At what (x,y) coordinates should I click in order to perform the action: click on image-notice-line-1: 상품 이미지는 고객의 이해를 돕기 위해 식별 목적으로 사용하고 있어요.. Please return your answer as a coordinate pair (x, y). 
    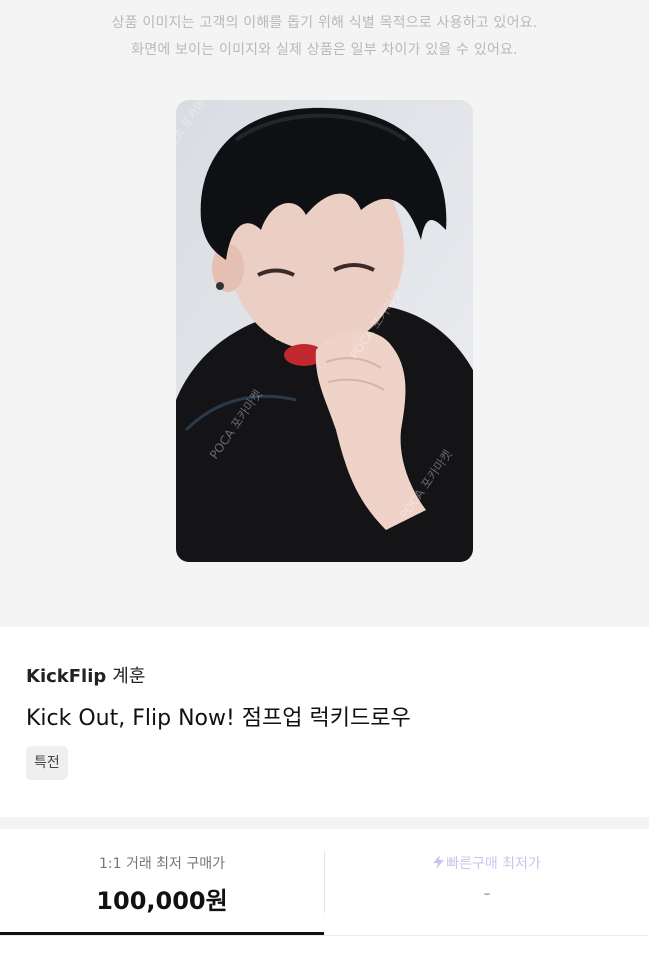
    Looking at the image, I should click on (324, 23).